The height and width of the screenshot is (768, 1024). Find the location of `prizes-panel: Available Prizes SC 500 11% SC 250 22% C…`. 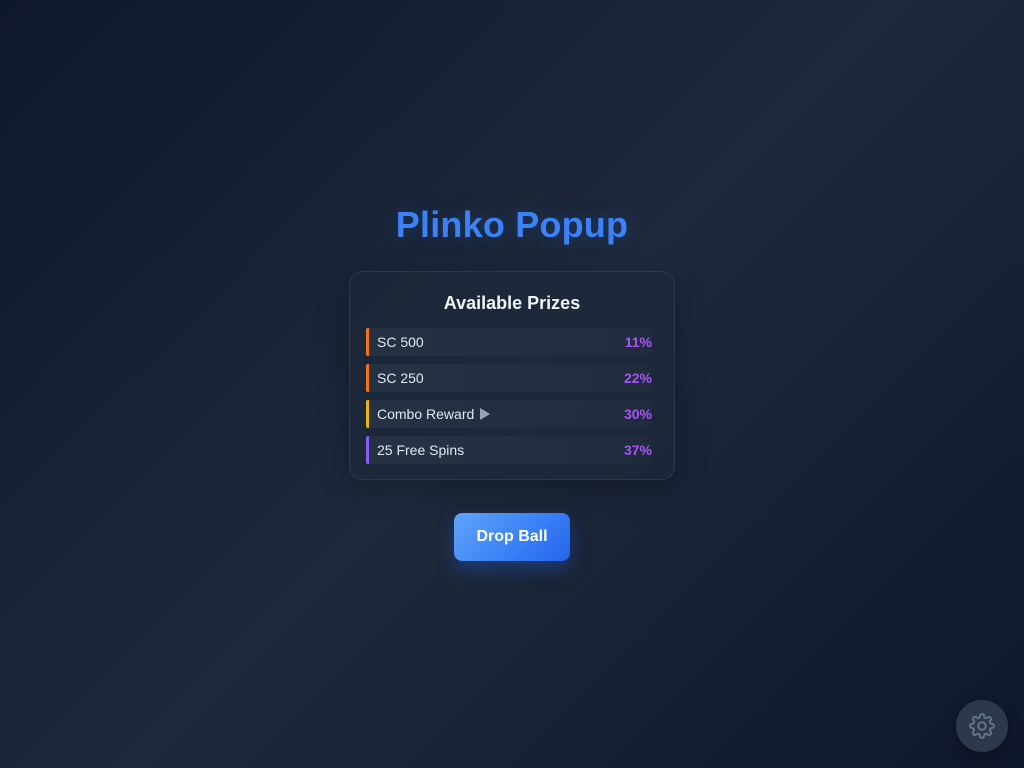

prizes-panel: Available Prizes SC 500 11% SC 250 22% C… is located at coordinates (512, 375).